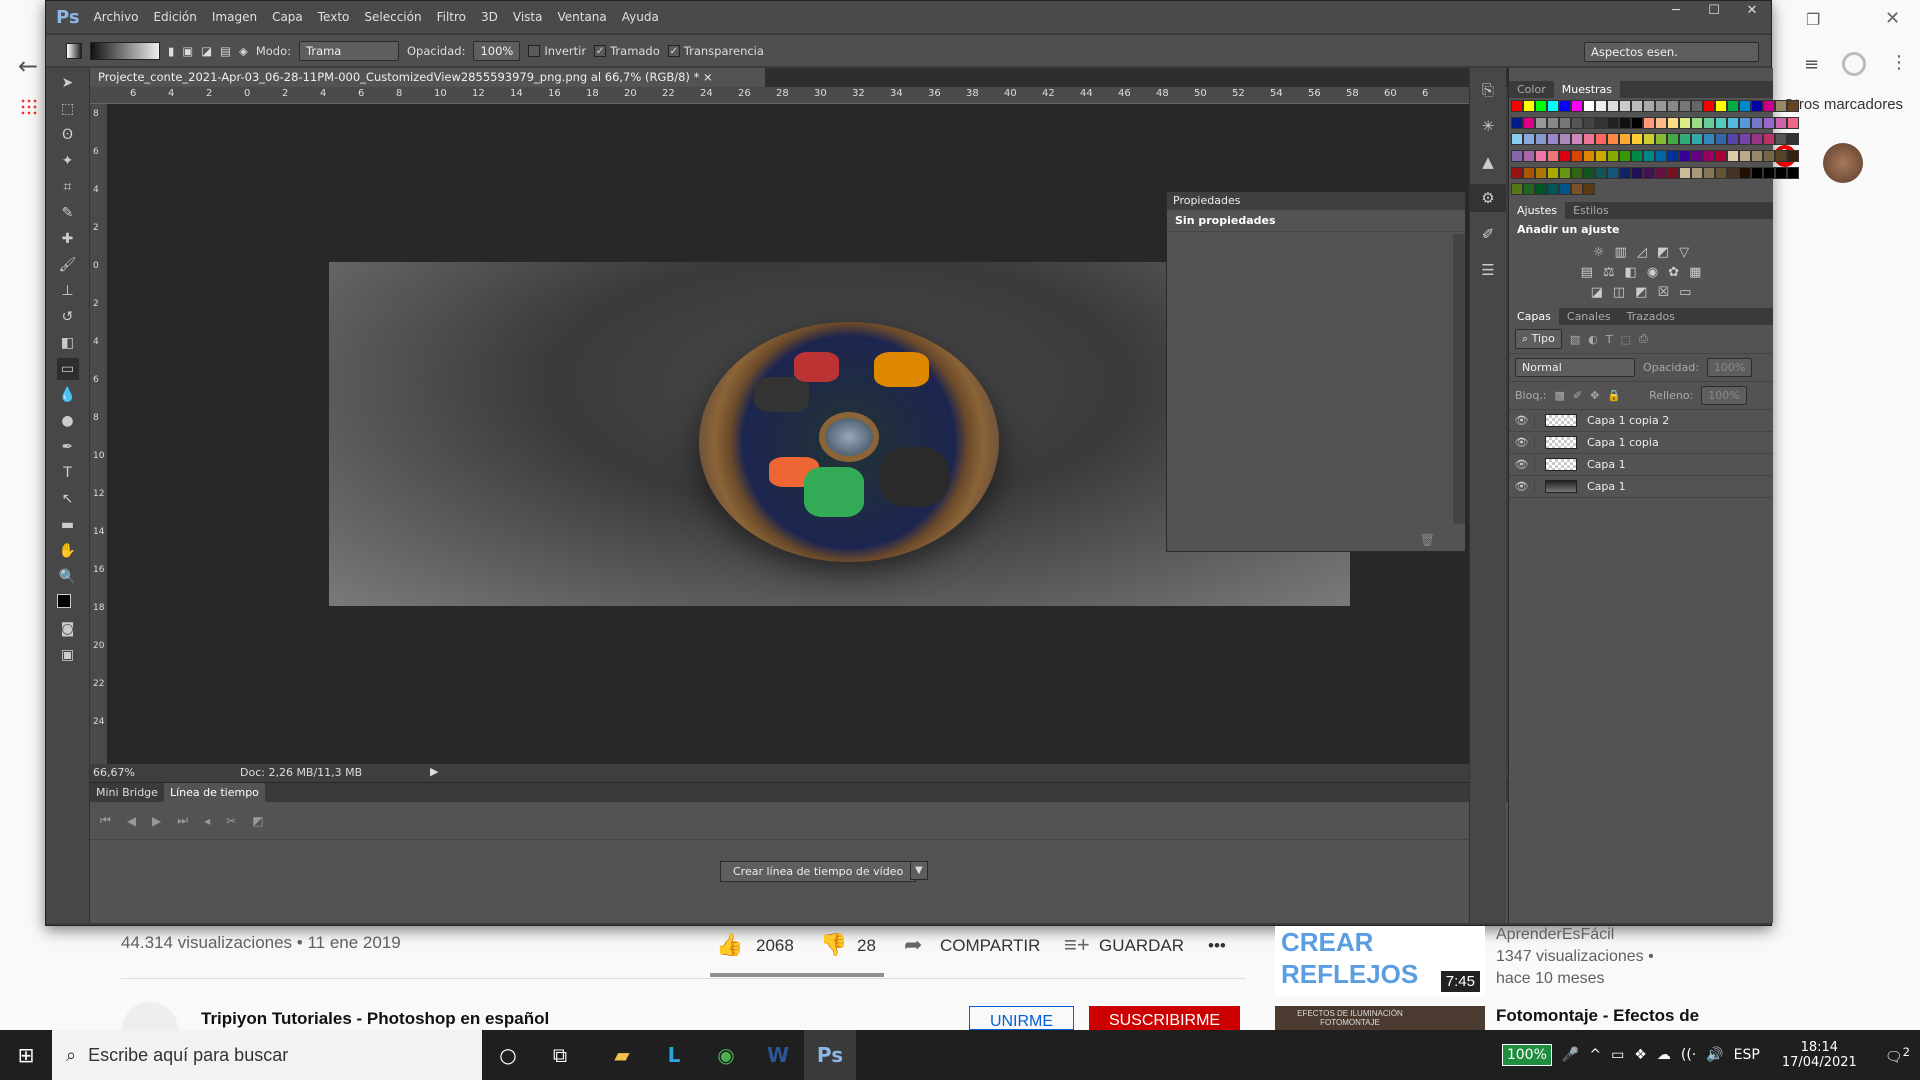 Image resolution: width=1920 pixels, height=1080 pixels. What do you see at coordinates (68, 655) in the screenshot?
I see `screen-mode-icon: ▣` at bounding box center [68, 655].